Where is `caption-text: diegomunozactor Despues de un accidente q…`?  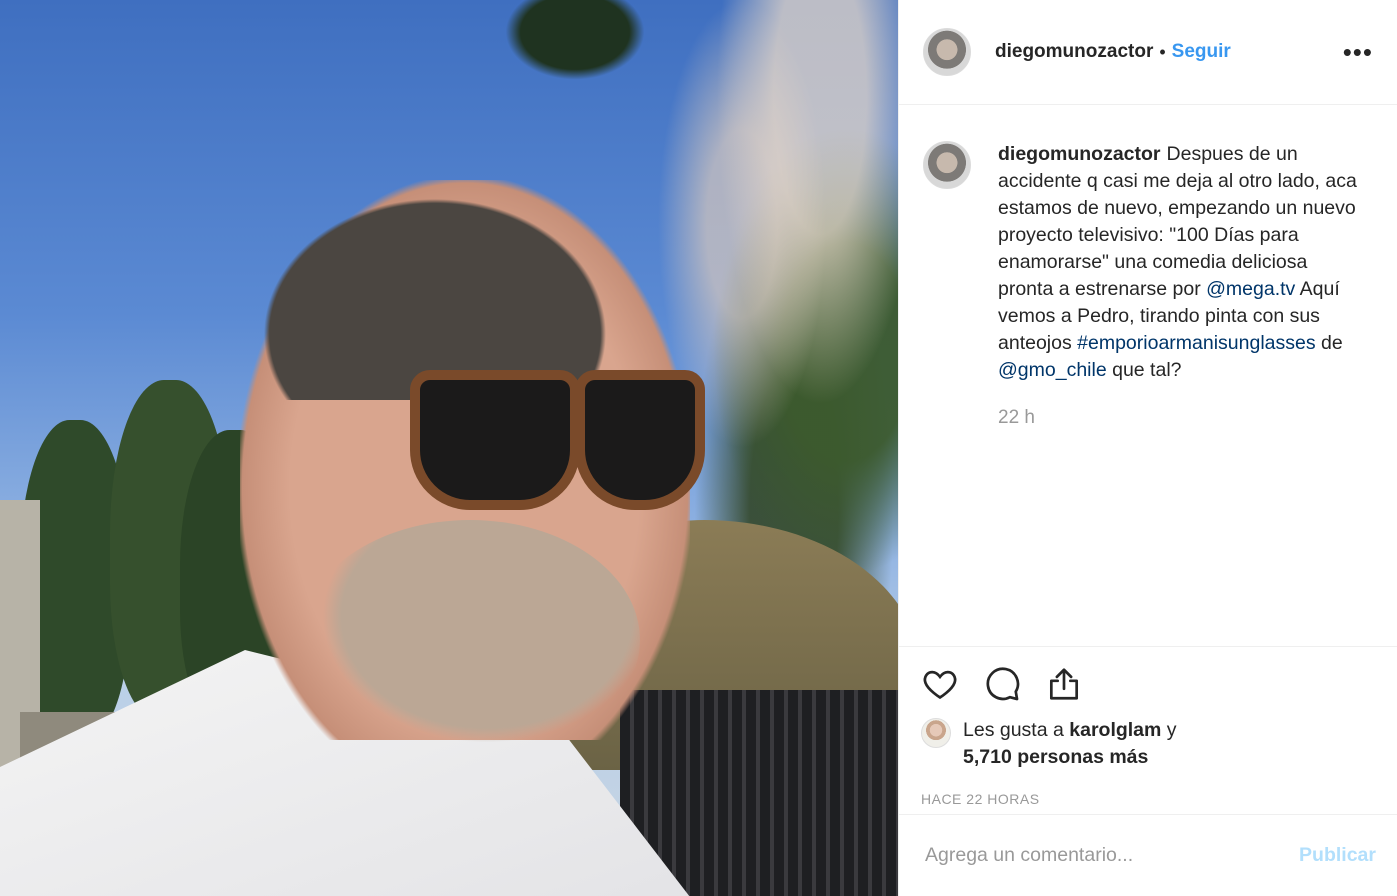 caption-text: diegomunozactor Despues de un accidente q… is located at coordinates (1183, 262).